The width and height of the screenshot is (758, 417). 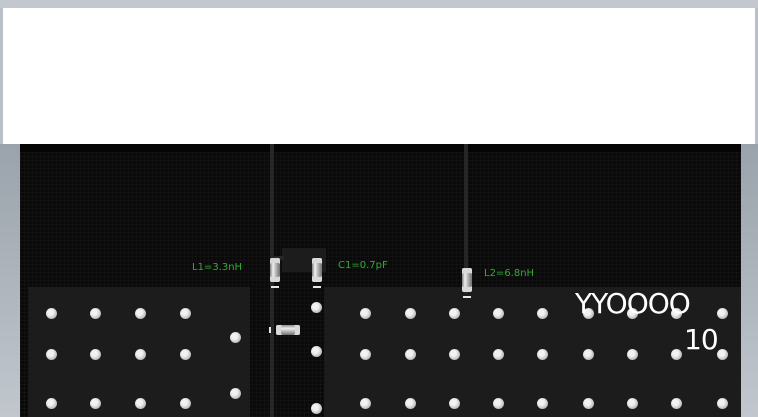 What do you see at coordinates (10, 280) in the screenshot?
I see `left-margin` at bounding box center [10, 280].